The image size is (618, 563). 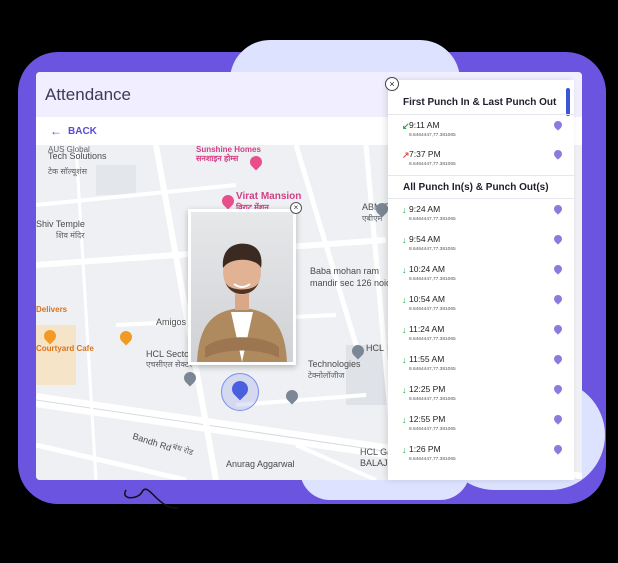 I want to click on punch-time: 9:24 AM, so click(x=425, y=209).